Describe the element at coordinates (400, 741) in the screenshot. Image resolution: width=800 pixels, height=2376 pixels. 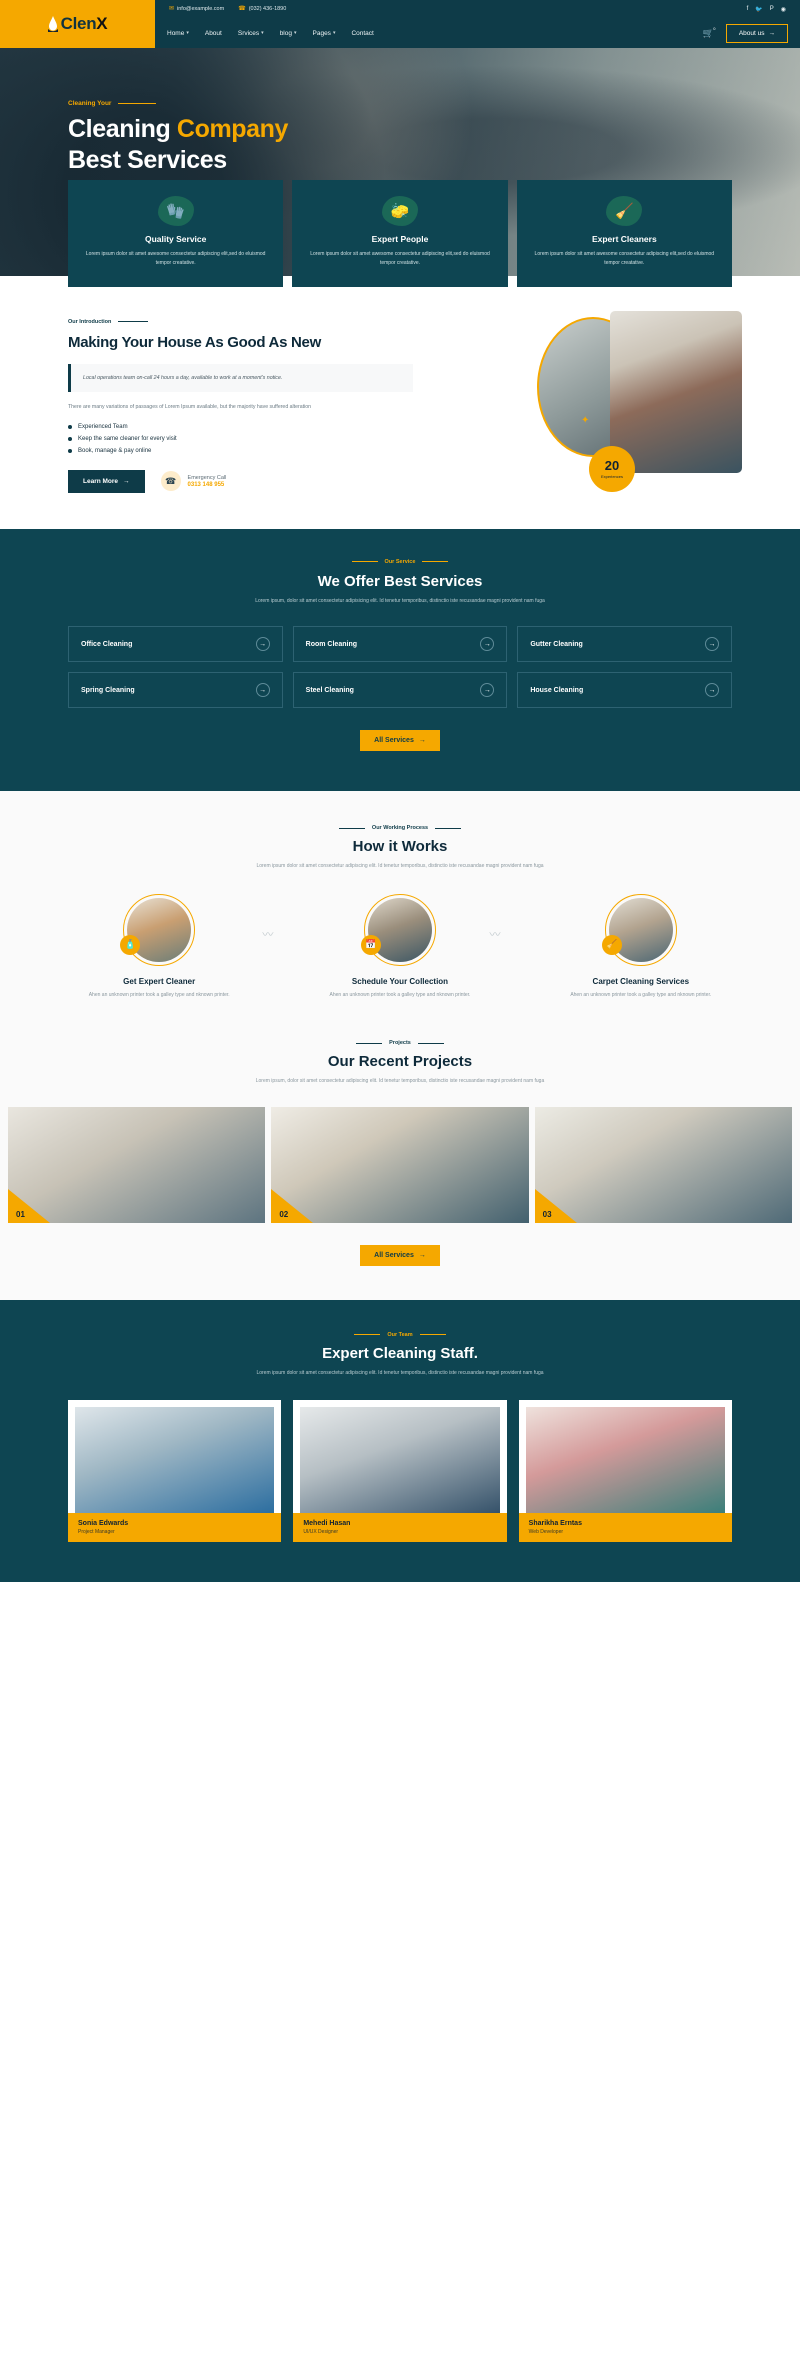
I see `all-services-button: All Services →` at that location.